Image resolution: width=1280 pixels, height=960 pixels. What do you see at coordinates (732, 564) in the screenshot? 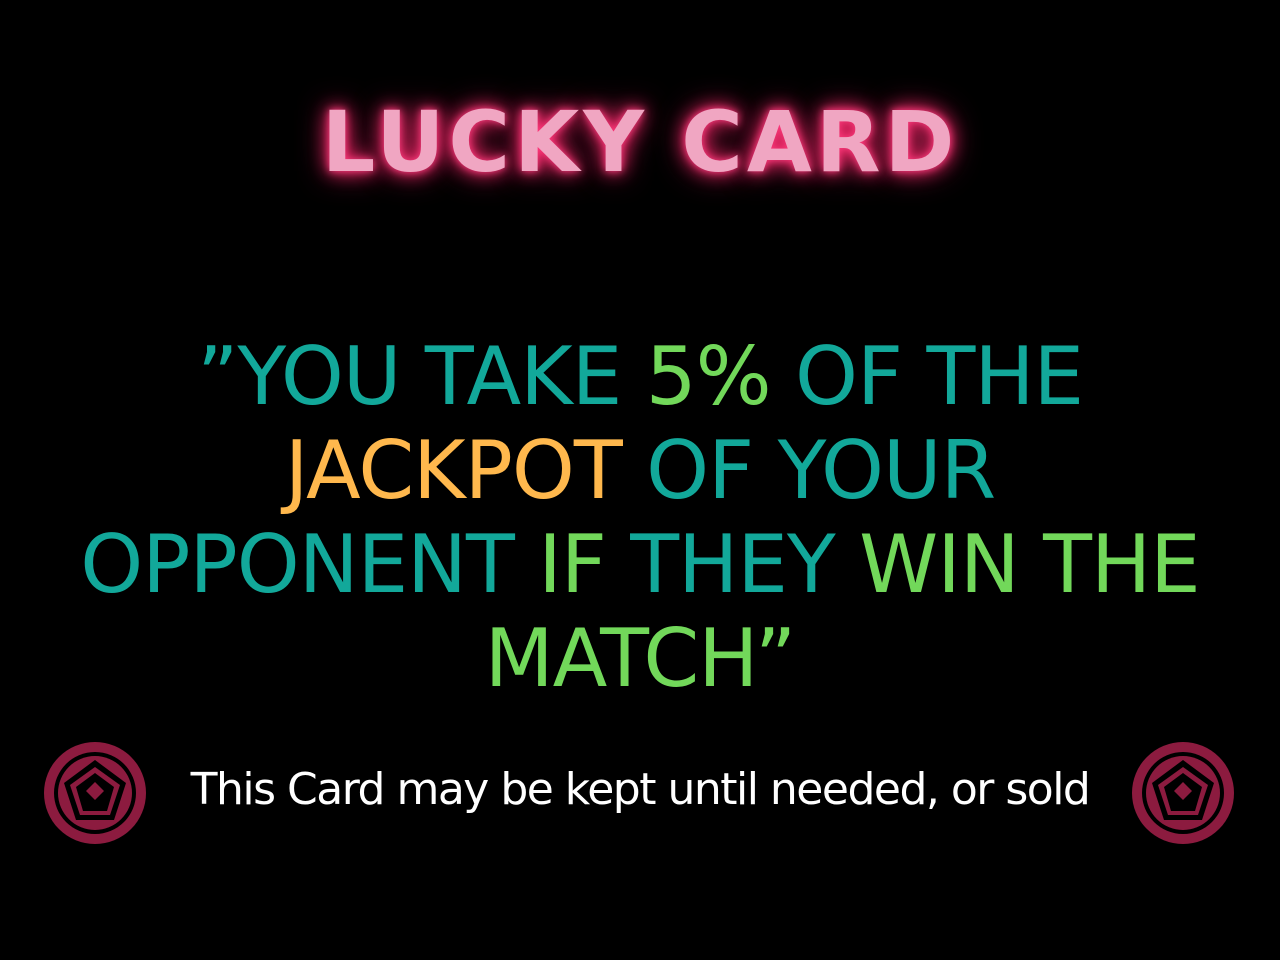
I see `quote-segment: THEY` at bounding box center [732, 564].